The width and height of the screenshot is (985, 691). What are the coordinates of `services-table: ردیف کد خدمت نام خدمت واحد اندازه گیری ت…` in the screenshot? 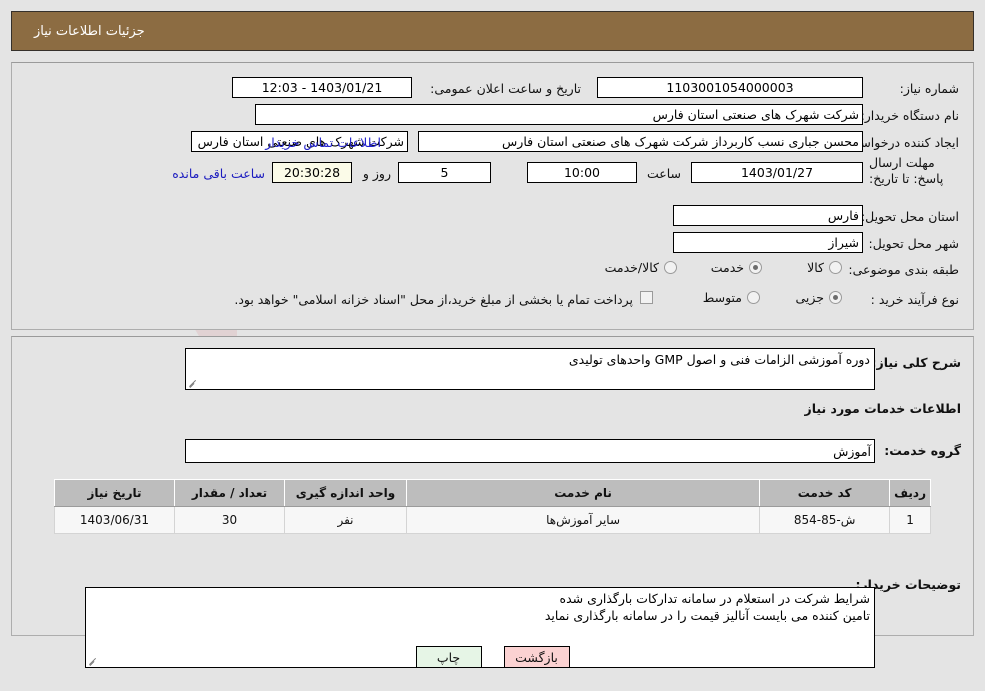 It's located at (492, 506).